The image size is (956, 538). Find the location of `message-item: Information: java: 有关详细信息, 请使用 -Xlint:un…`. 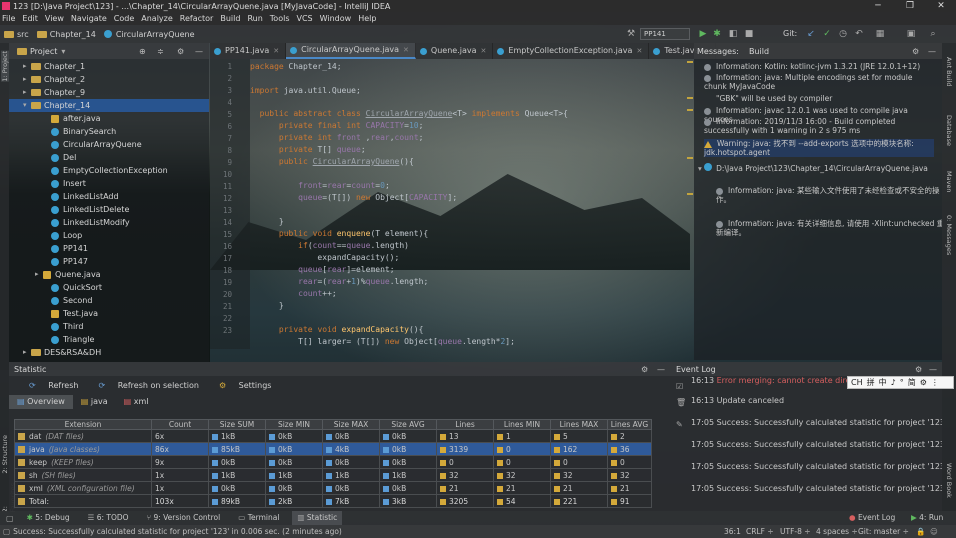

message-item: Information: java: 有关详细信息, 请使用 -Xlint:un… is located at coordinates (829, 228).